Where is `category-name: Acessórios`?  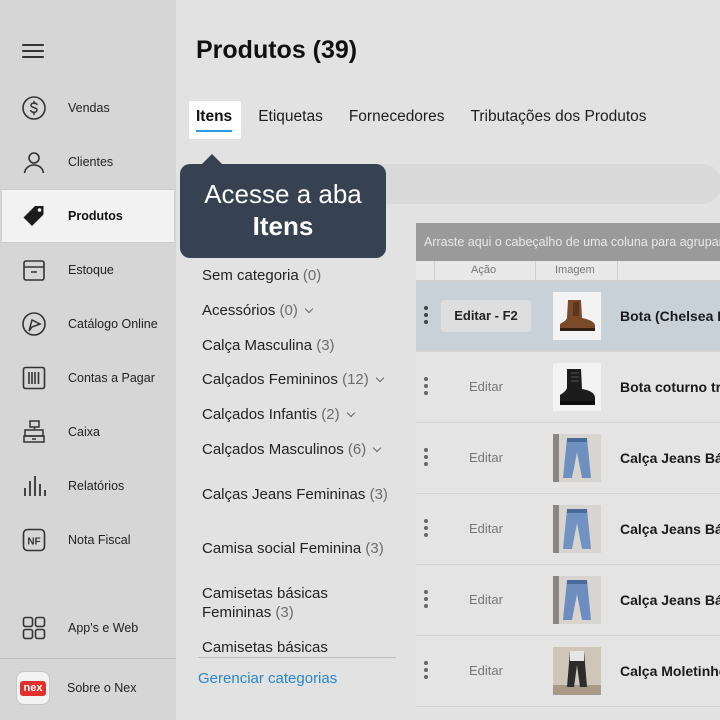
category-name: Acessórios is located at coordinates (239, 310).